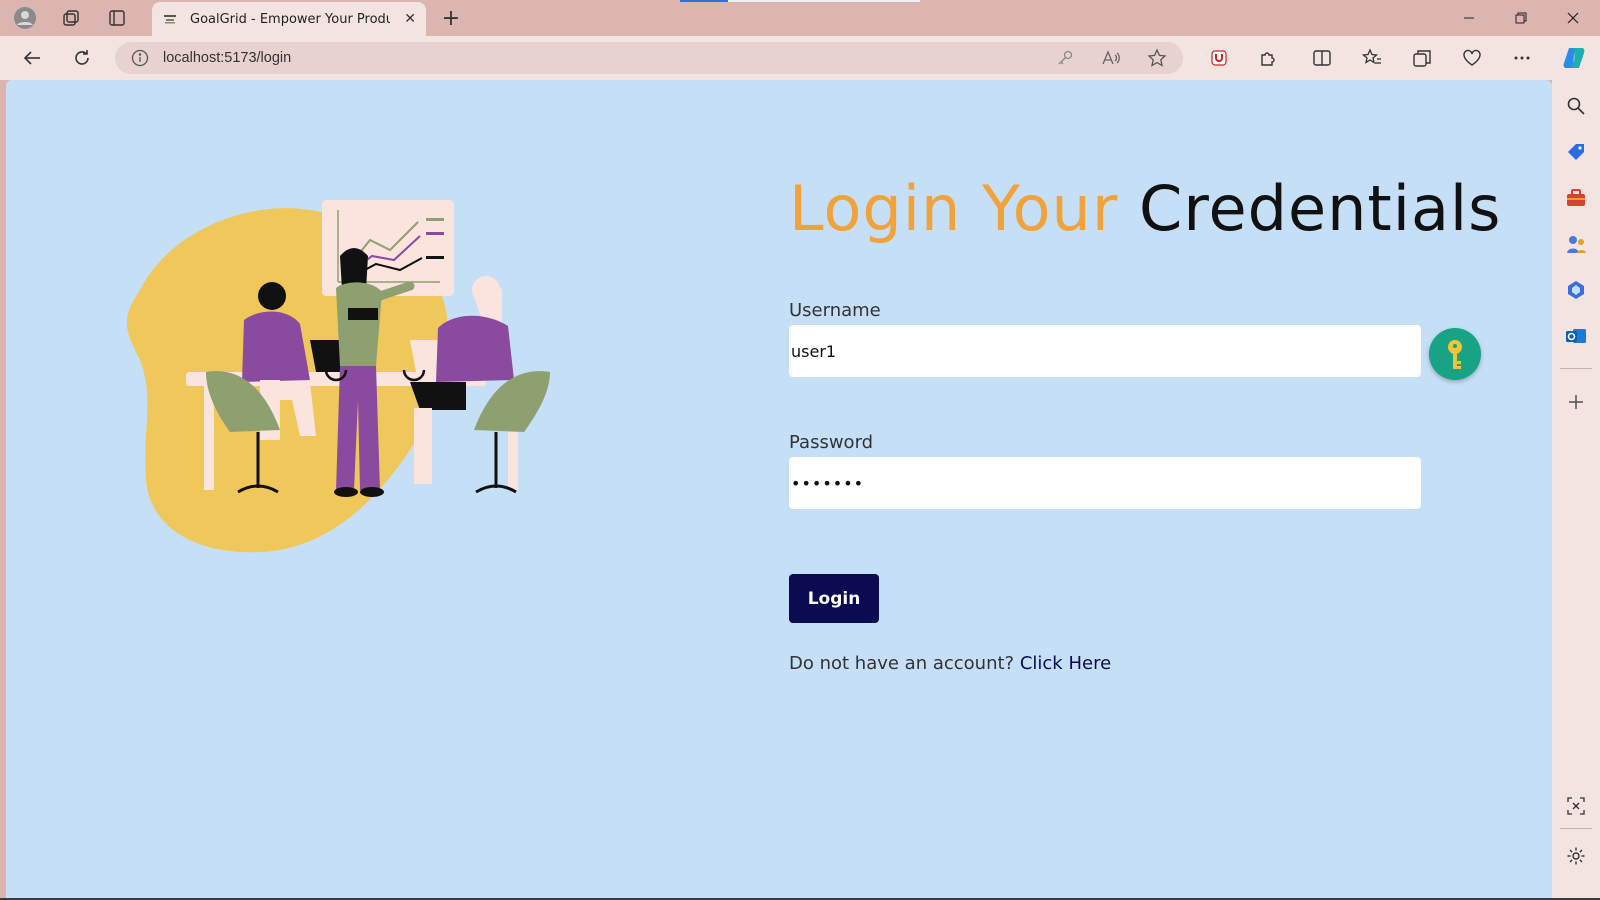 The width and height of the screenshot is (1600, 900). I want to click on add-icon, so click(1576, 402).